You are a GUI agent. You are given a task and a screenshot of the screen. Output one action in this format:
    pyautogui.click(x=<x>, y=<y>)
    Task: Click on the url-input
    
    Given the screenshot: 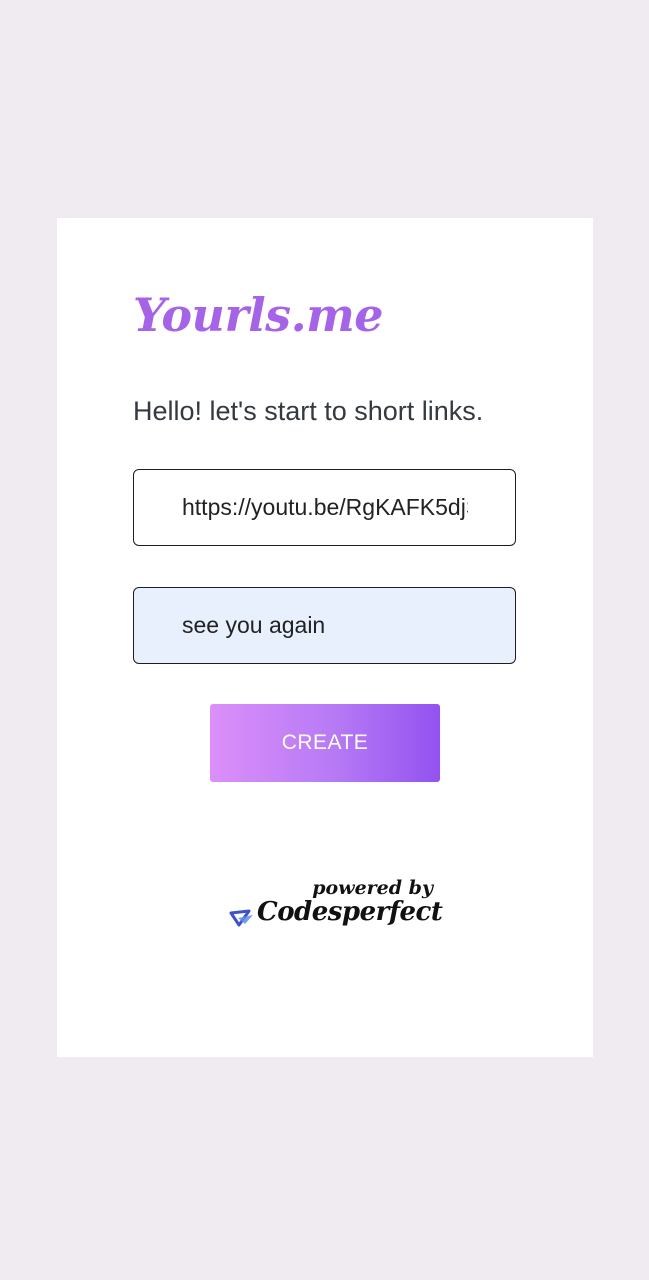 What is the action you would take?
    pyautogui.click(x=325, y=507)
    